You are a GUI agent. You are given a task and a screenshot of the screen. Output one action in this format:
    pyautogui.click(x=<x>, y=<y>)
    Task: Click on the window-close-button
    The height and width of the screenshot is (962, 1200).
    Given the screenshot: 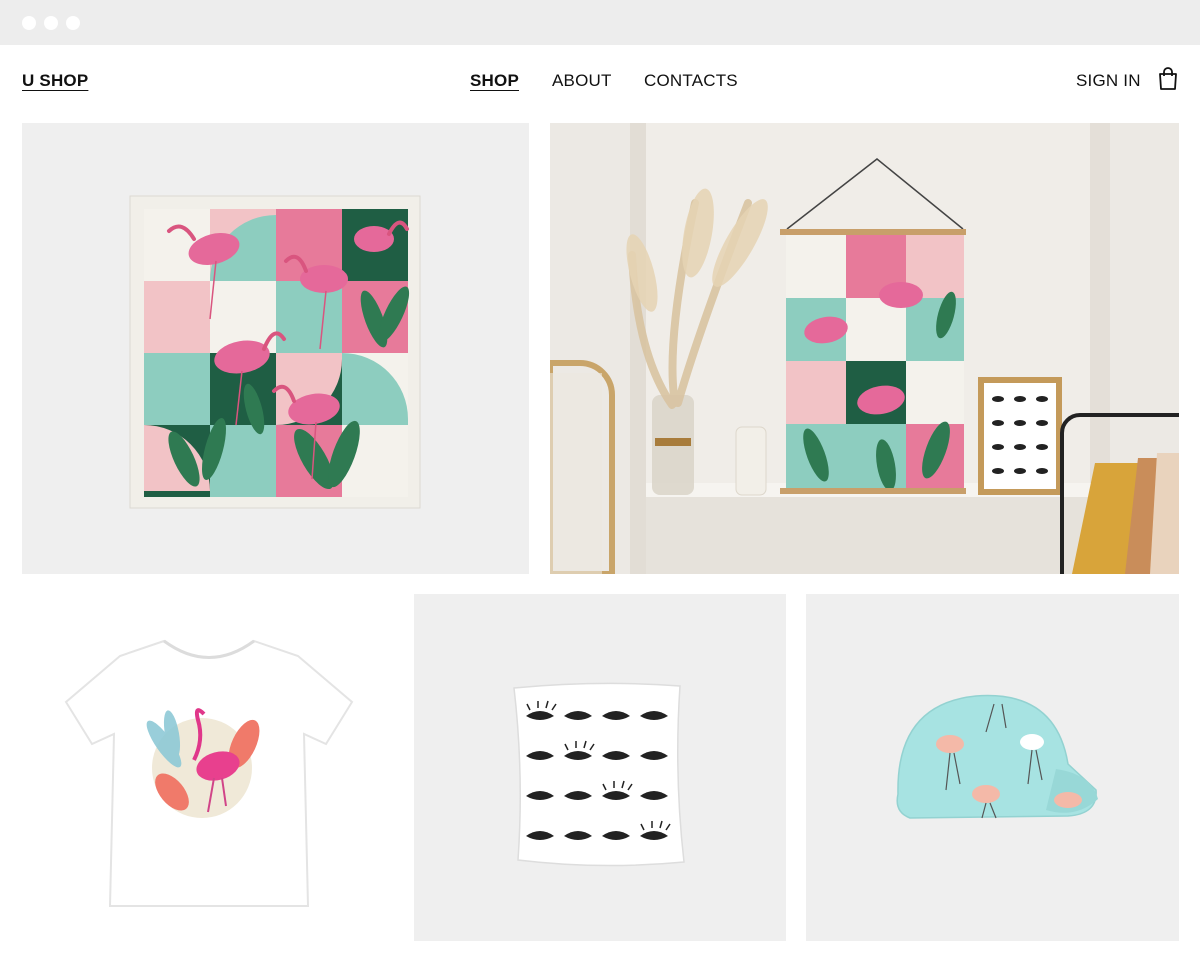 What is the action you would take?
    pyautogui.click(x=29, y=23)
    